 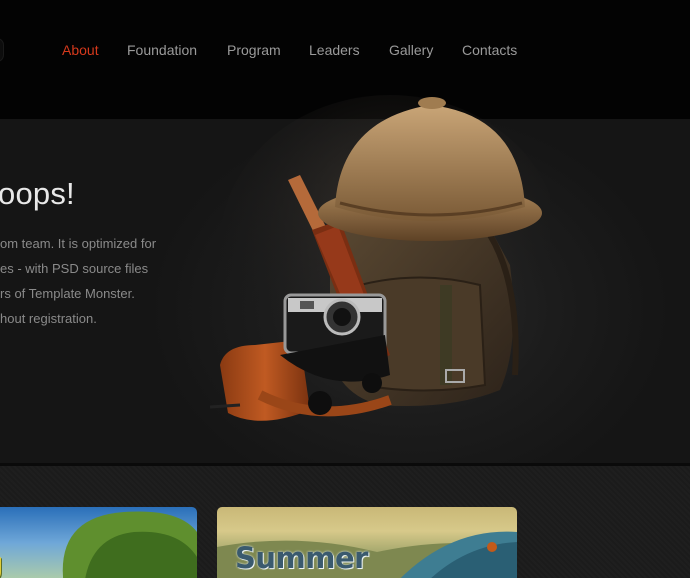 I want to click on card-title: g, so click(x=1, y=562).